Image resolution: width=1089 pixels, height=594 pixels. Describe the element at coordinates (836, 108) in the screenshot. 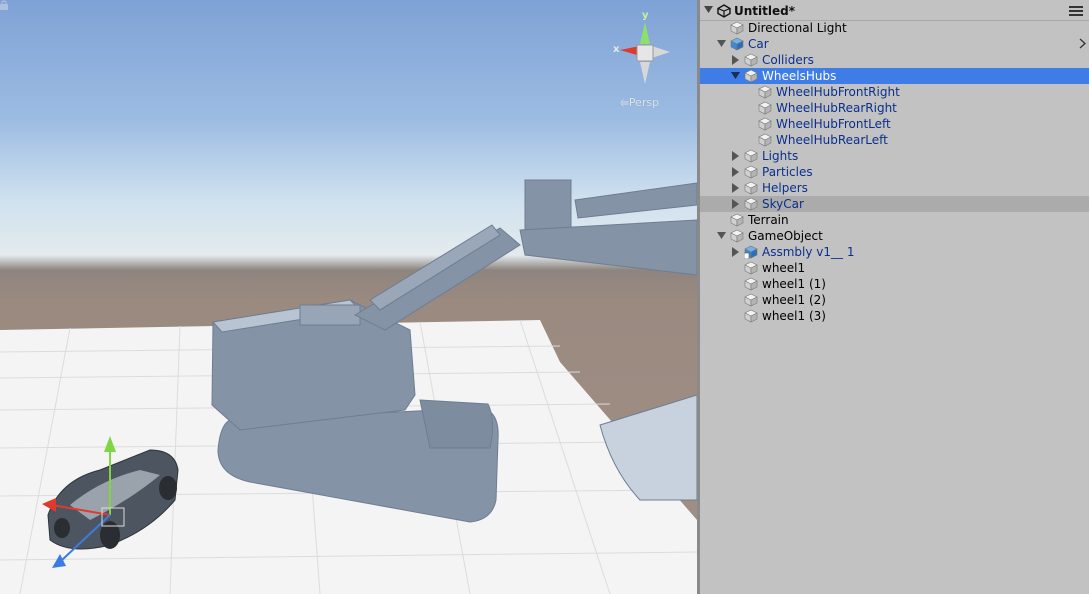

I see `hierarchy-item-label: WheelHubRearRight` at that location.